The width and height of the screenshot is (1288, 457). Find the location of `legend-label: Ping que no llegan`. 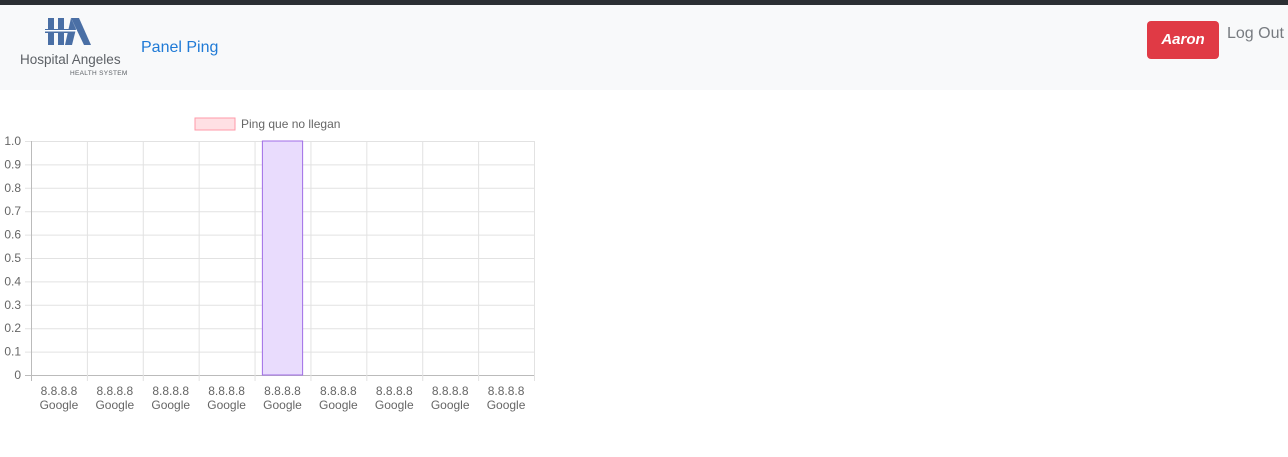

legend-label: Ping que no llegan is located at coordinates (290, 124).